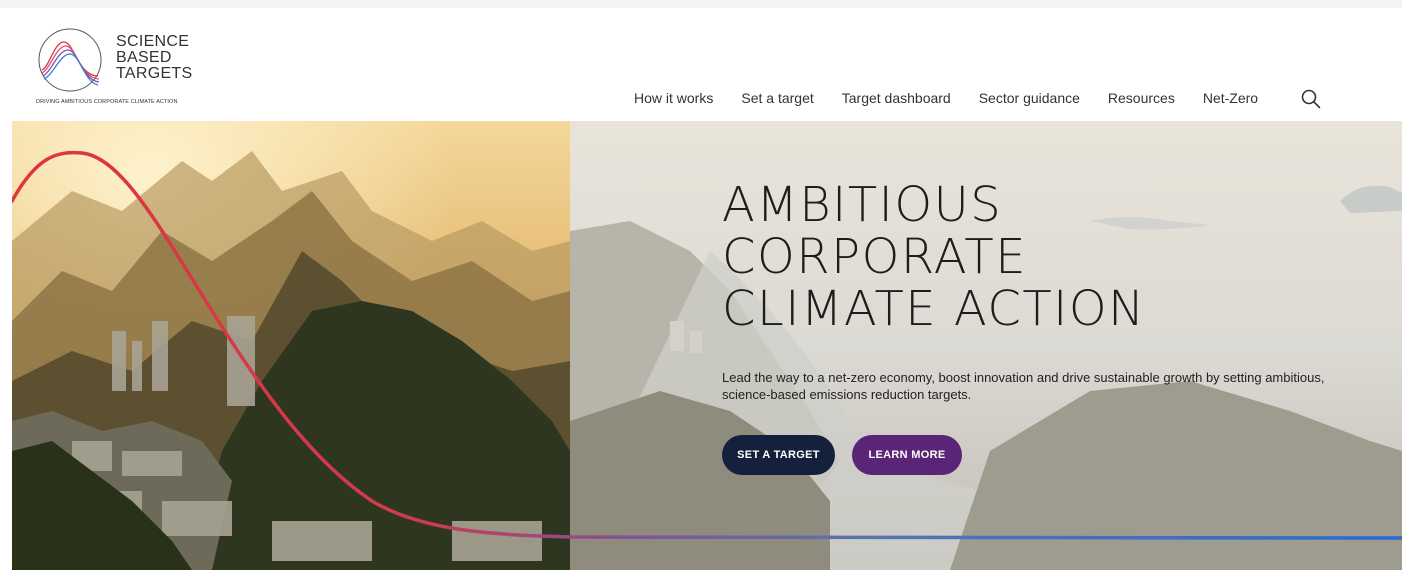 Image resolution: width=1402 pixels, height=570 pixels. What do you see at coordinates (1230, 98) in the screenshot?
I see `nav-net-zero: Net-Zero` at bounding box center [1230, 98].